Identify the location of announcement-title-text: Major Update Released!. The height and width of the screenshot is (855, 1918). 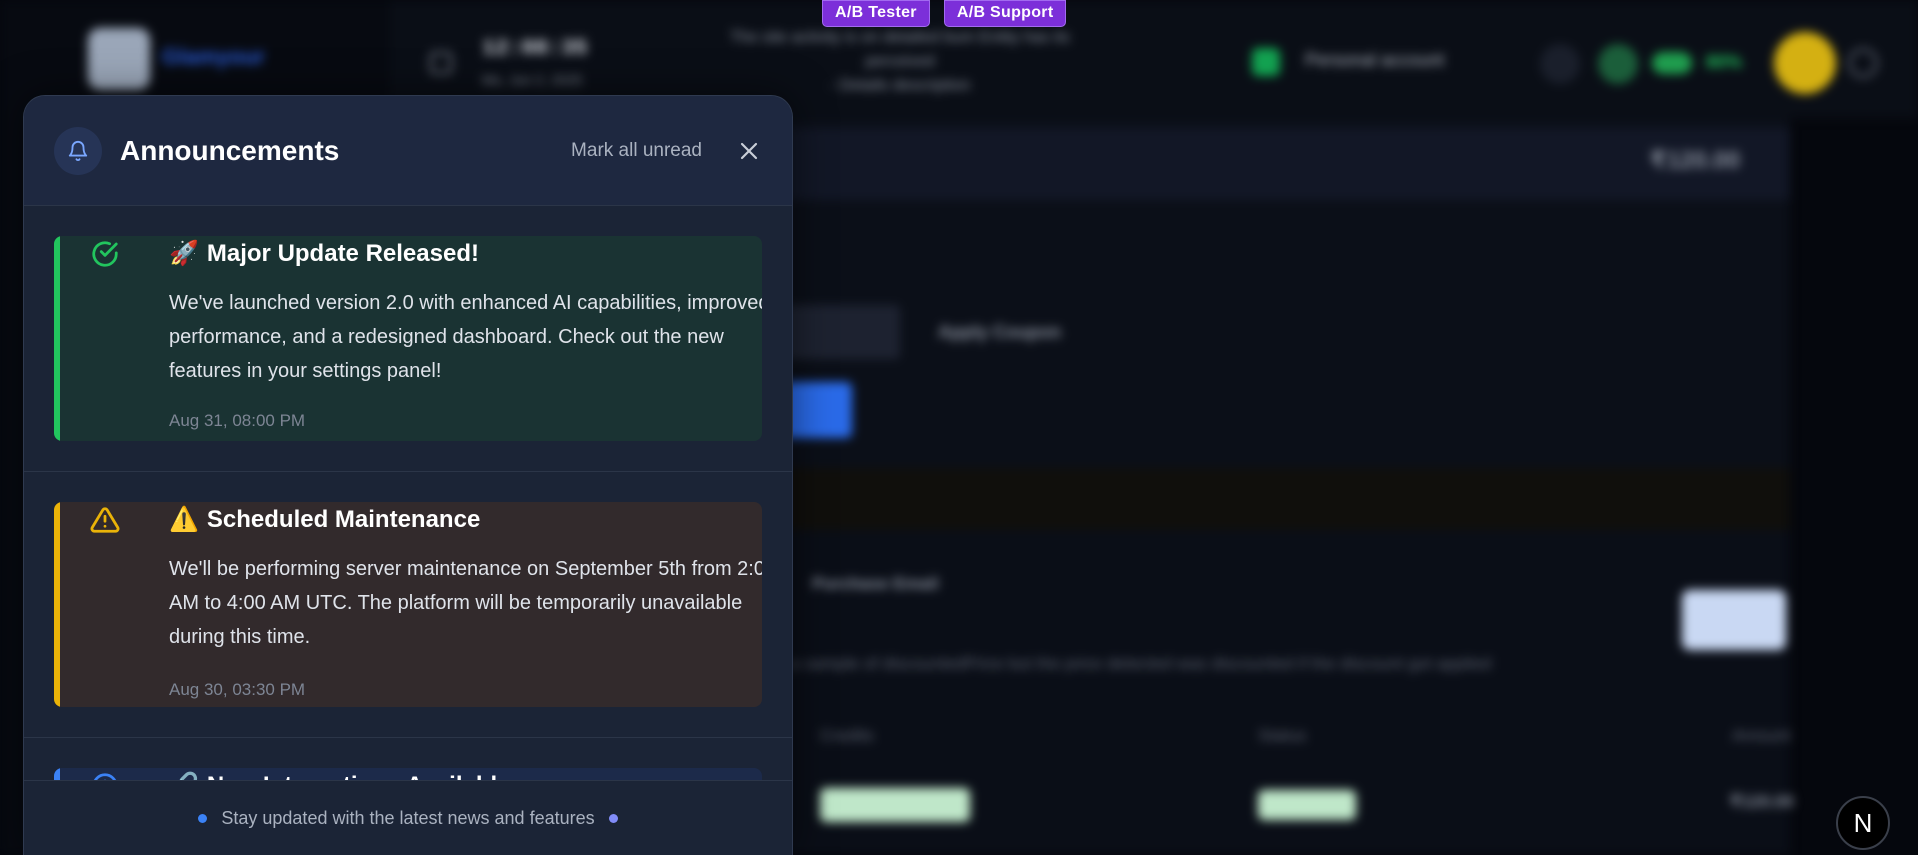
(342, 253).